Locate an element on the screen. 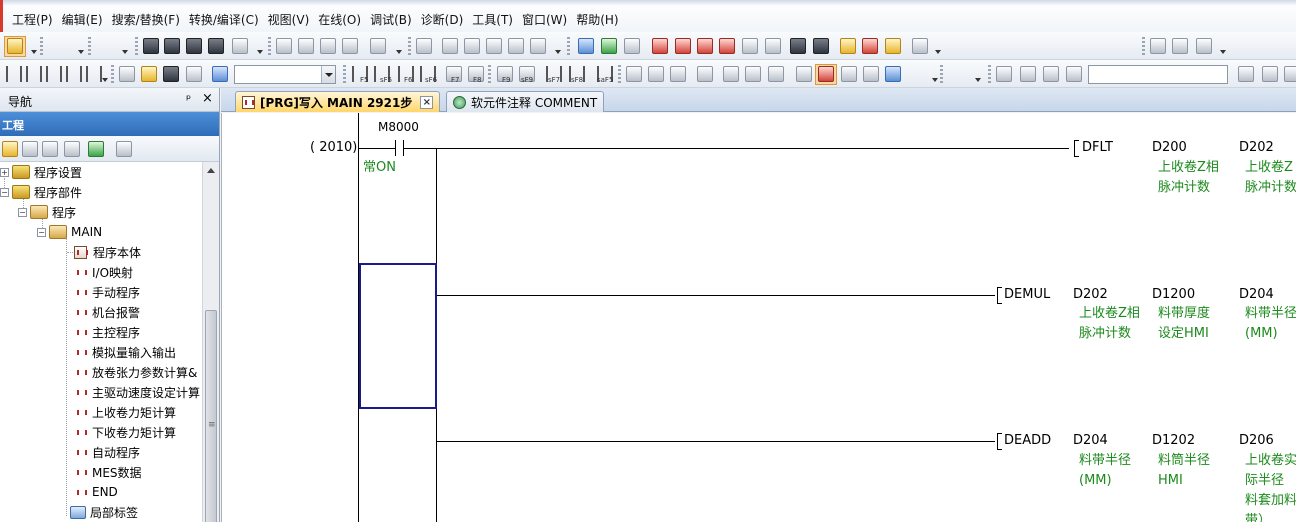 The width and height of the screenshot is (1296, 522). menu-help: 帮助(H) is located at coordinates (601, 19).